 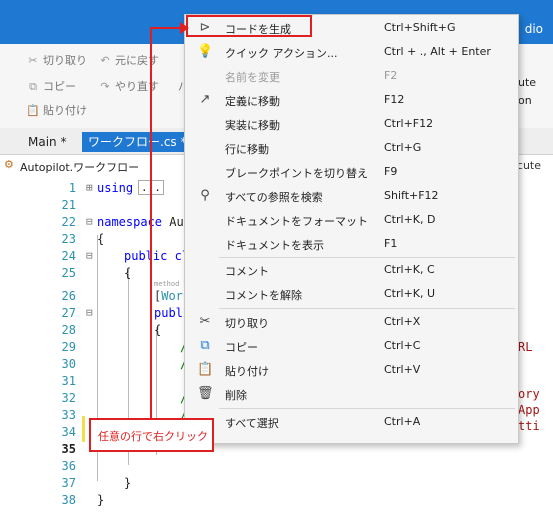 I want to click on line-number: 25, so click(x=68, y=273).